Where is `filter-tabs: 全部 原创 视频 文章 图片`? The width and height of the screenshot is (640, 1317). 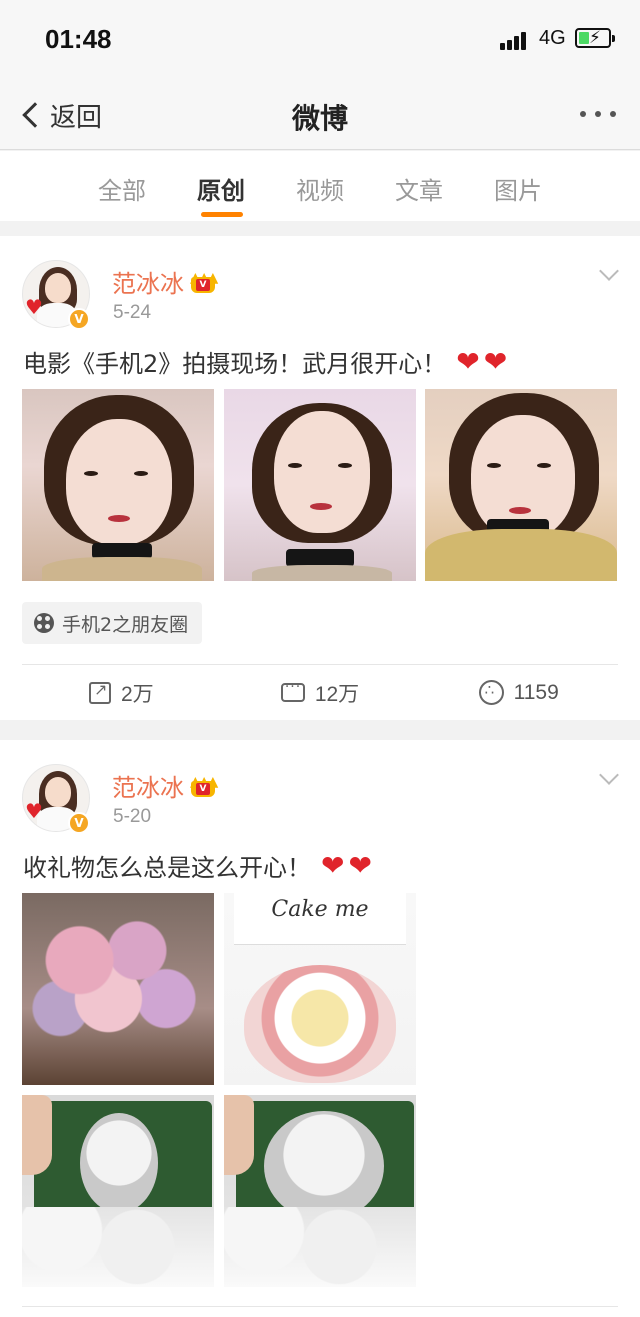
filter-tabs: 全部 原创 视频 文章 图片 is located at coordinates (320, 186).